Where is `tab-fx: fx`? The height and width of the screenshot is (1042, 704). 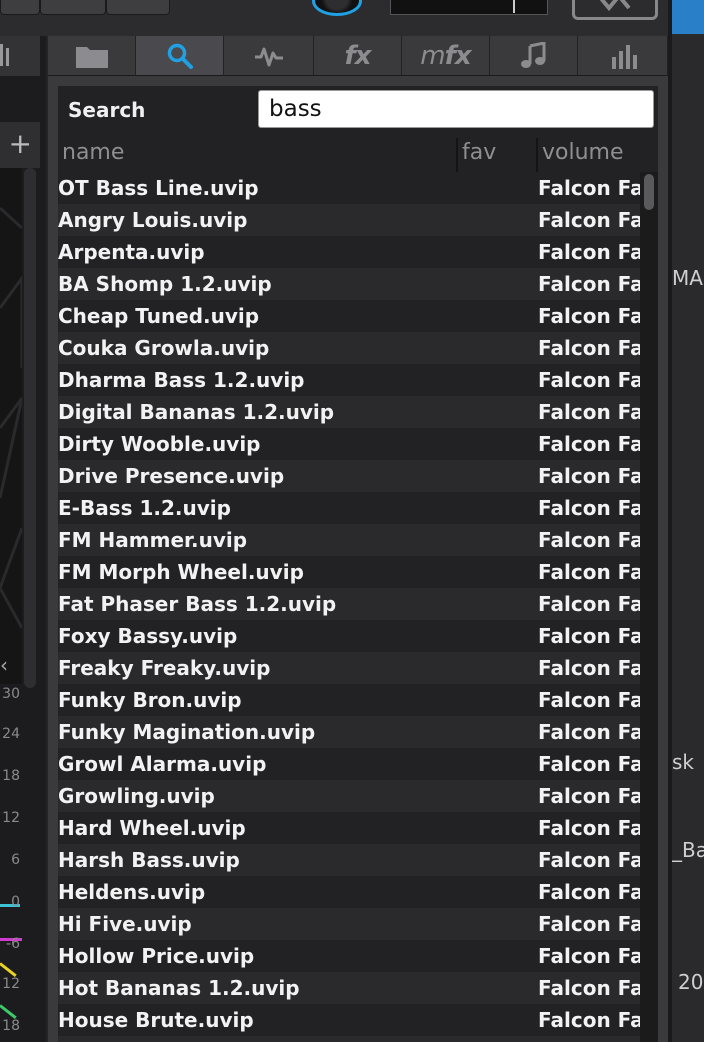
tab-fx: fx is located at coordinates (358, 56).